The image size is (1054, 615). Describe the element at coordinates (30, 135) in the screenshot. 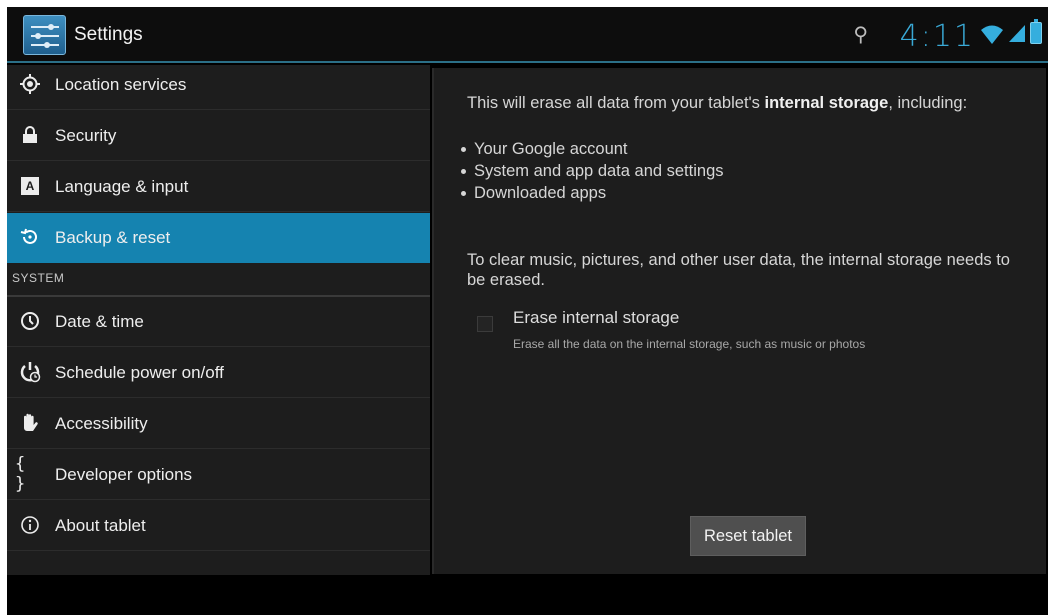

I see `lock-icon` at that location.